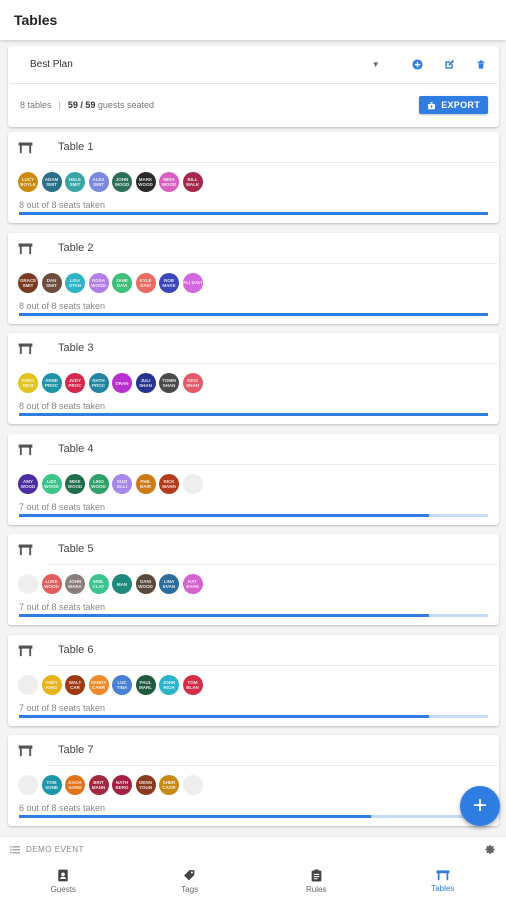  Describe the element at coordinates (122, 483) in the screenshot. I see `guest-avatar: SUZI ELLI` at that location.